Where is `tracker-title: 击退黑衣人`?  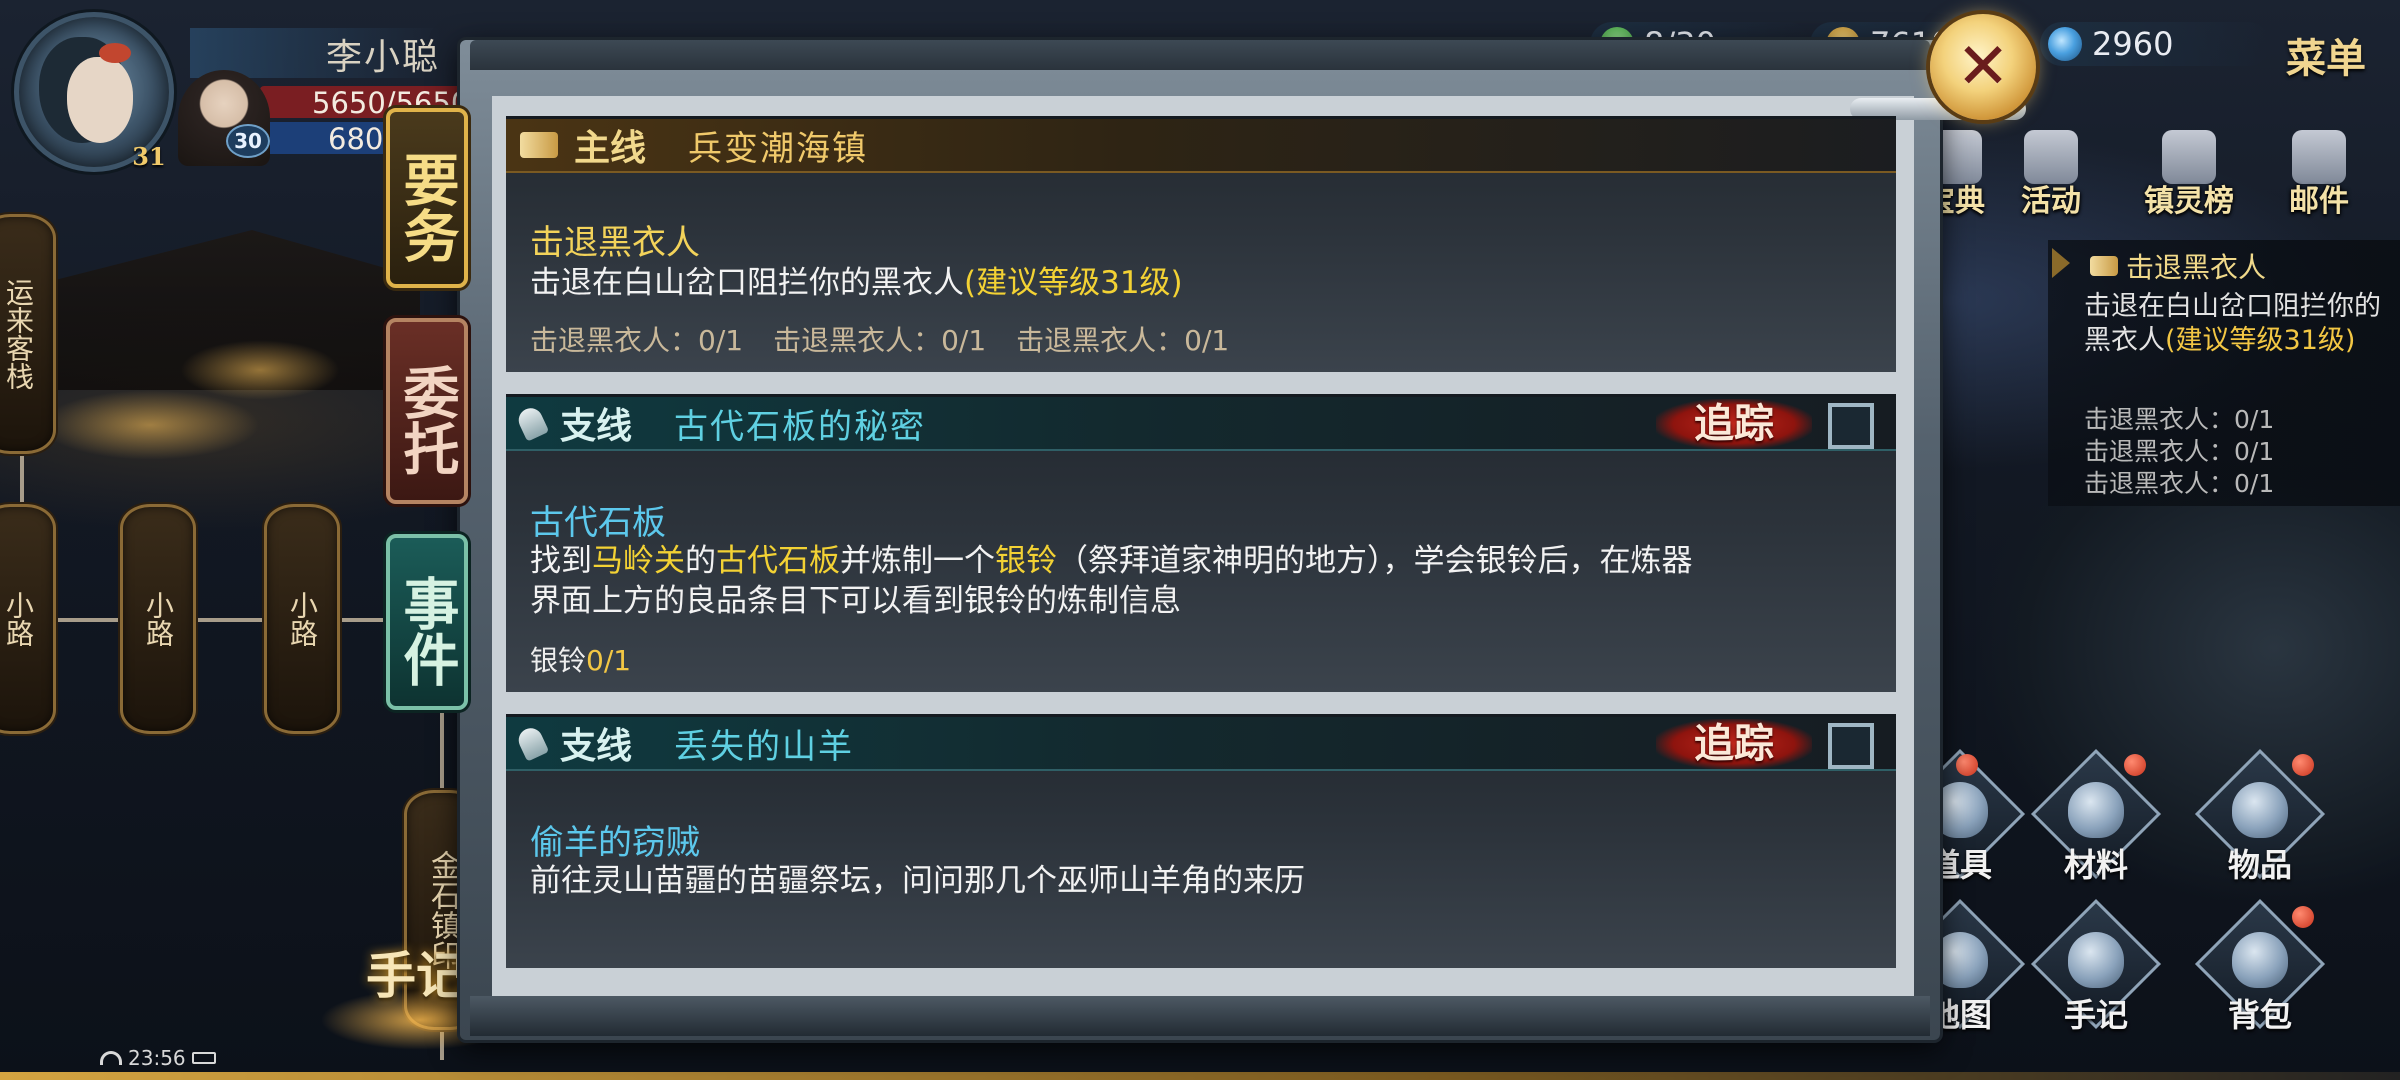 tracker-title: 击退黑衣人 is located at coordinates (2178, 266).